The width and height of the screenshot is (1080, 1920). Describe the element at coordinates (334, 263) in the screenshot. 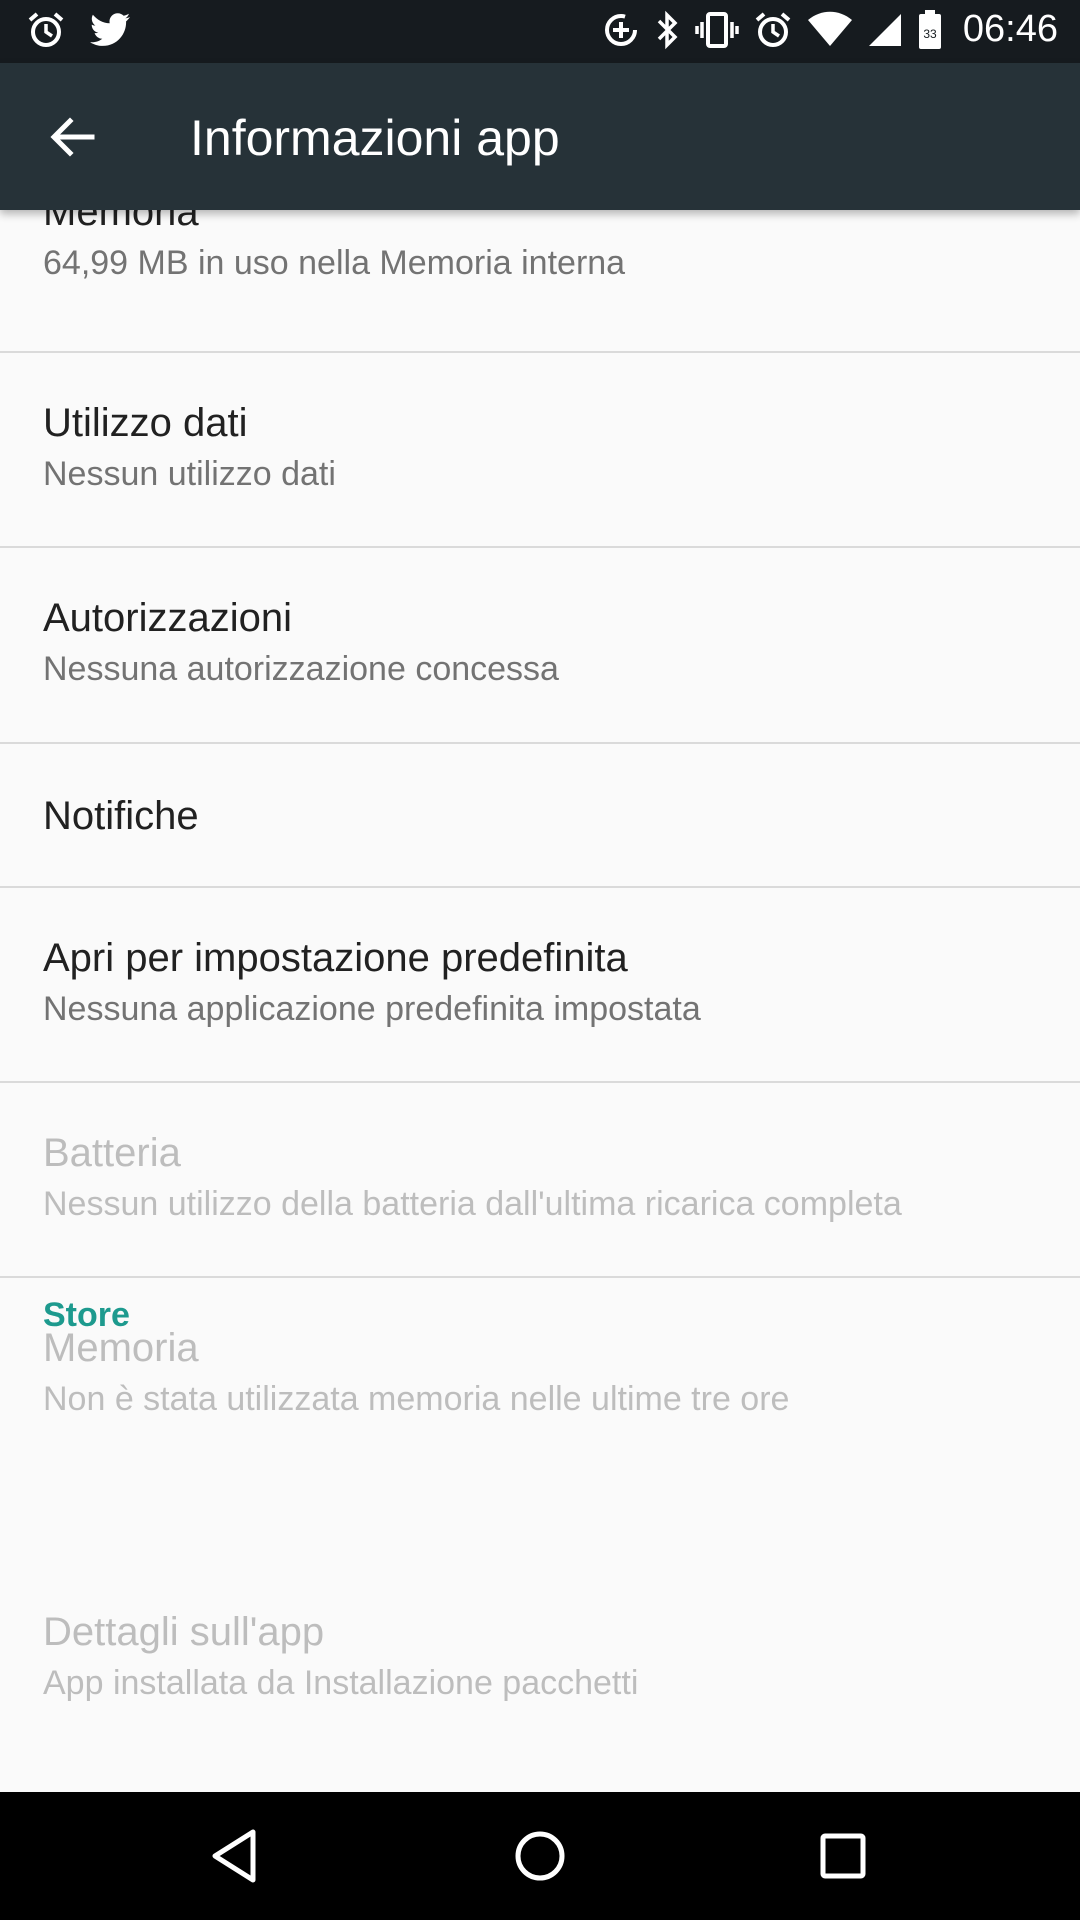

I see `list-item-subtitle: 64,99 MB in uso nella Memoria interna` at that location.